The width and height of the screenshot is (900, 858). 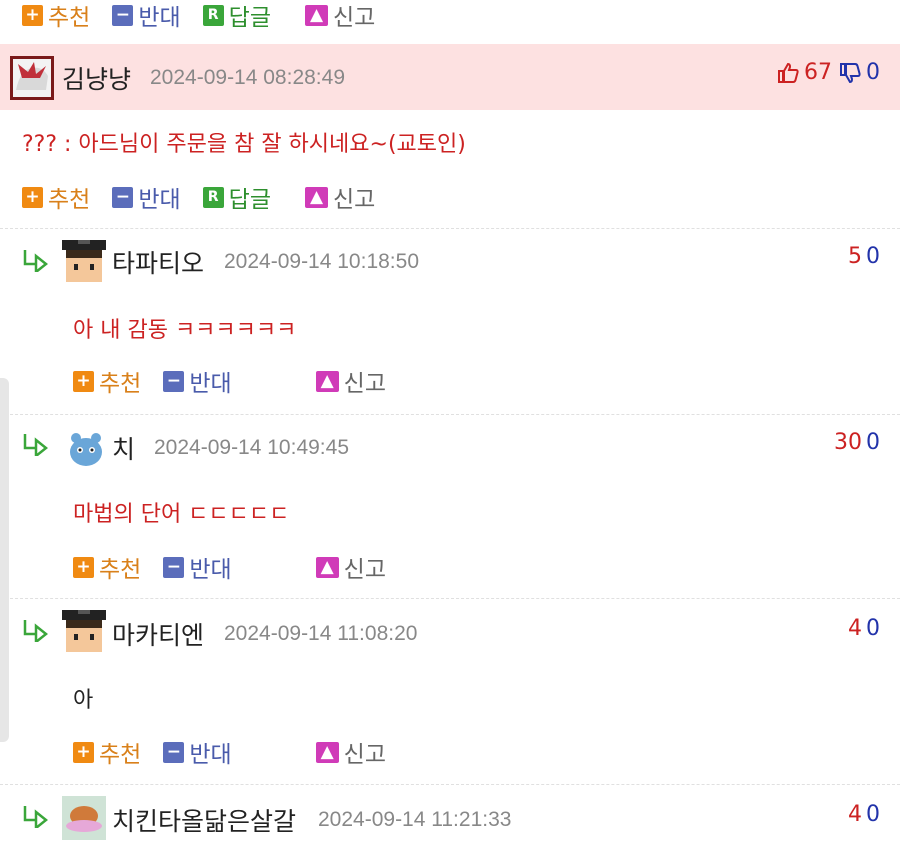 I want to click on reply-votes: 30 0, so click(x=857, y=442).